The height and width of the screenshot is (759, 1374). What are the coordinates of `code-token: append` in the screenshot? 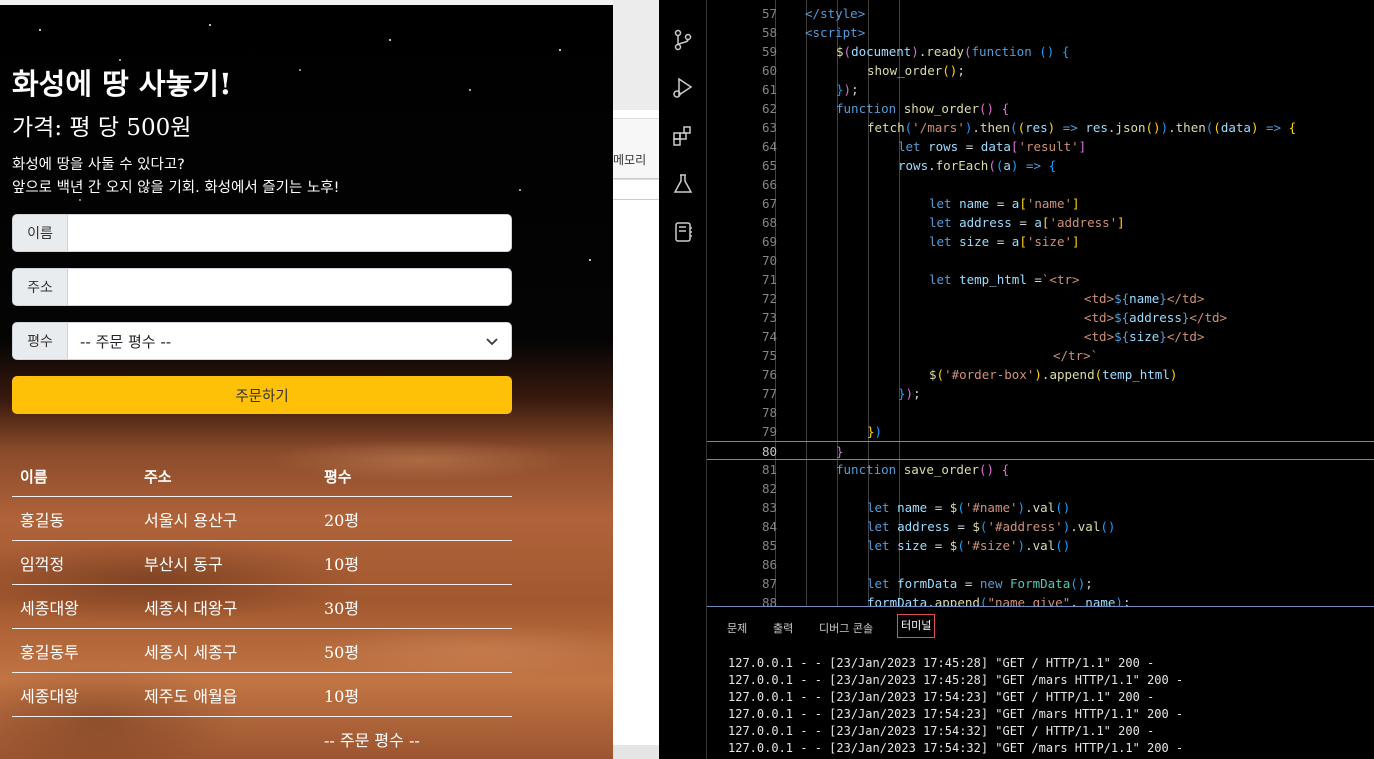 It's located at (1072, 374).